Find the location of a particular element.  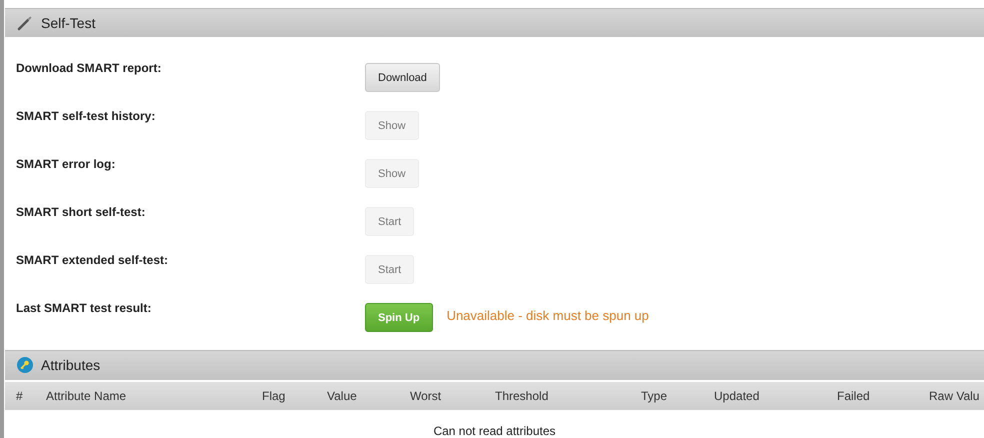

section-title: Self-Test is located at coordinates (68, 23).